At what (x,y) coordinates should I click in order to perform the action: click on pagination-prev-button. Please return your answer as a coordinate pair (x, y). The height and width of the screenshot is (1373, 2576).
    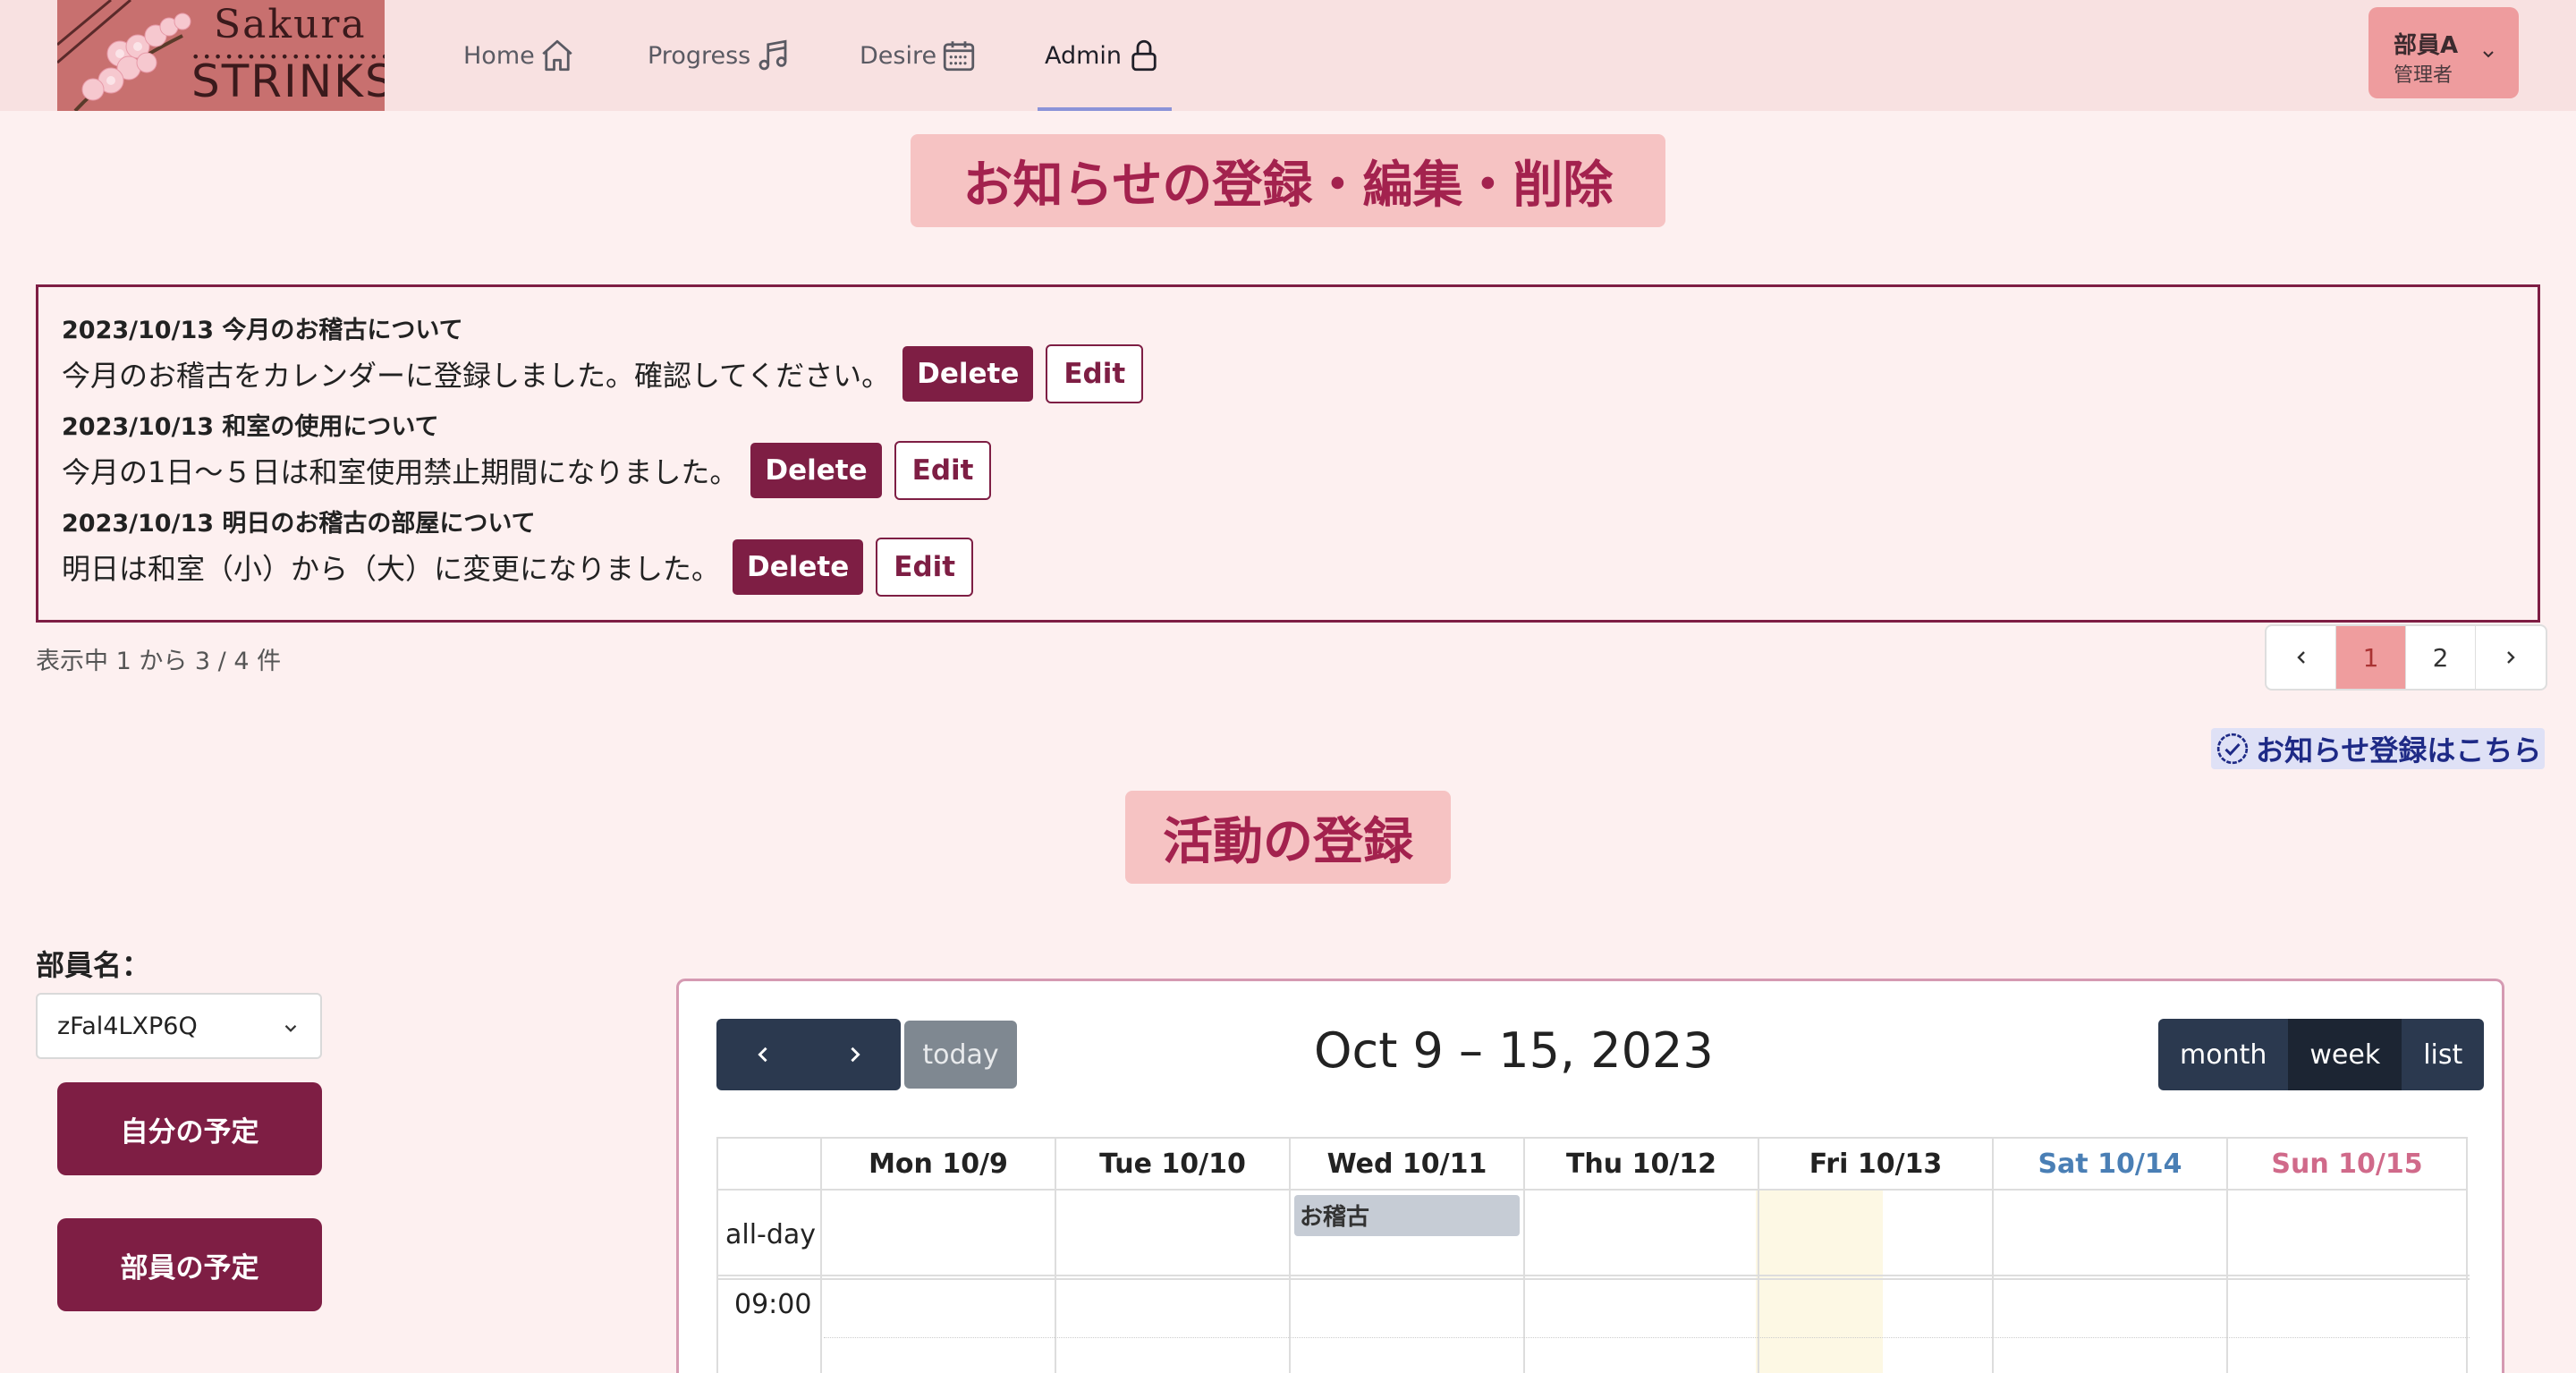
    Looking at the image, I should click on (2301, 657).